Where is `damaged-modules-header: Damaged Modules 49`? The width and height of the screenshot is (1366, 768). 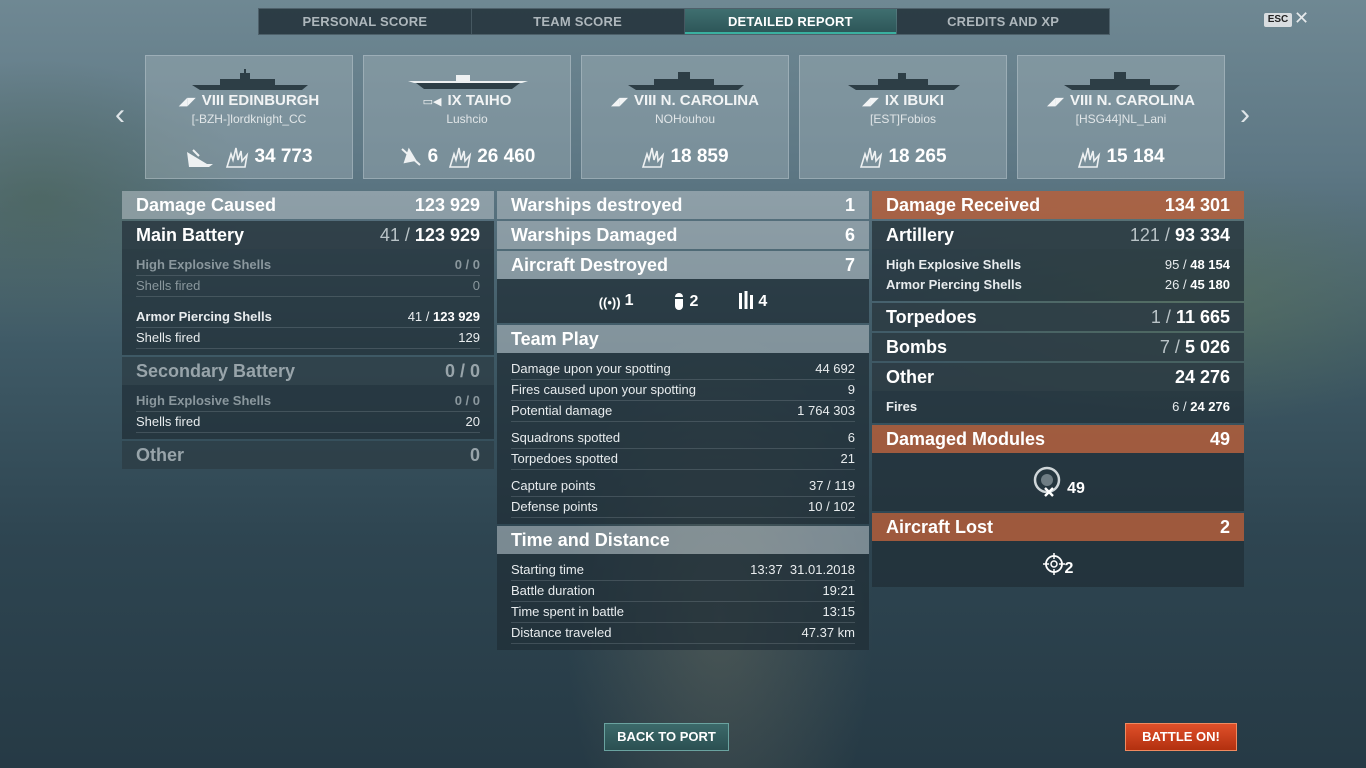
damaged-modules-header: Damaged Modules 49 is located at coordinates (1058, 439).